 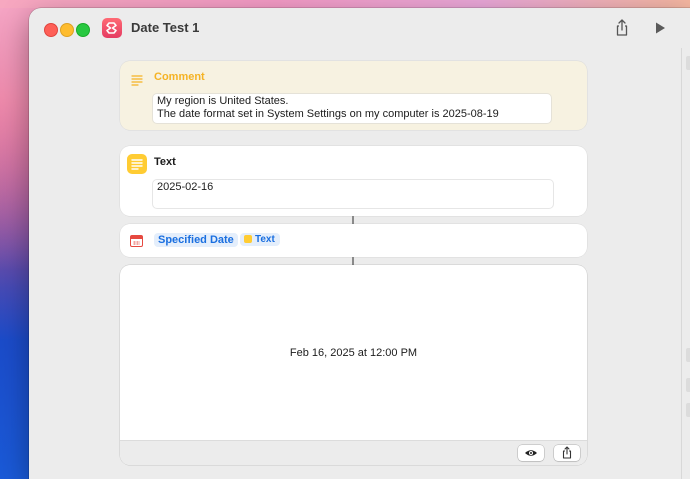 I want to click on text-variable-token: Text, so click(x=260, y=239).